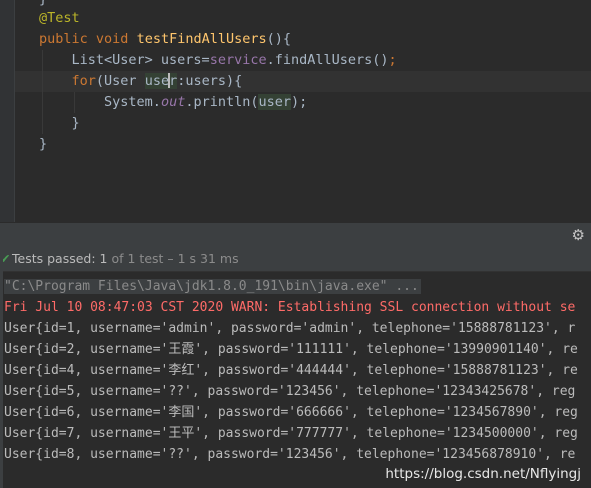 The height and width of the screenshot is (488, 591). Describe the element at coordinates (1, 367) in the screenshot. I see `console-left-gutter` at that location.